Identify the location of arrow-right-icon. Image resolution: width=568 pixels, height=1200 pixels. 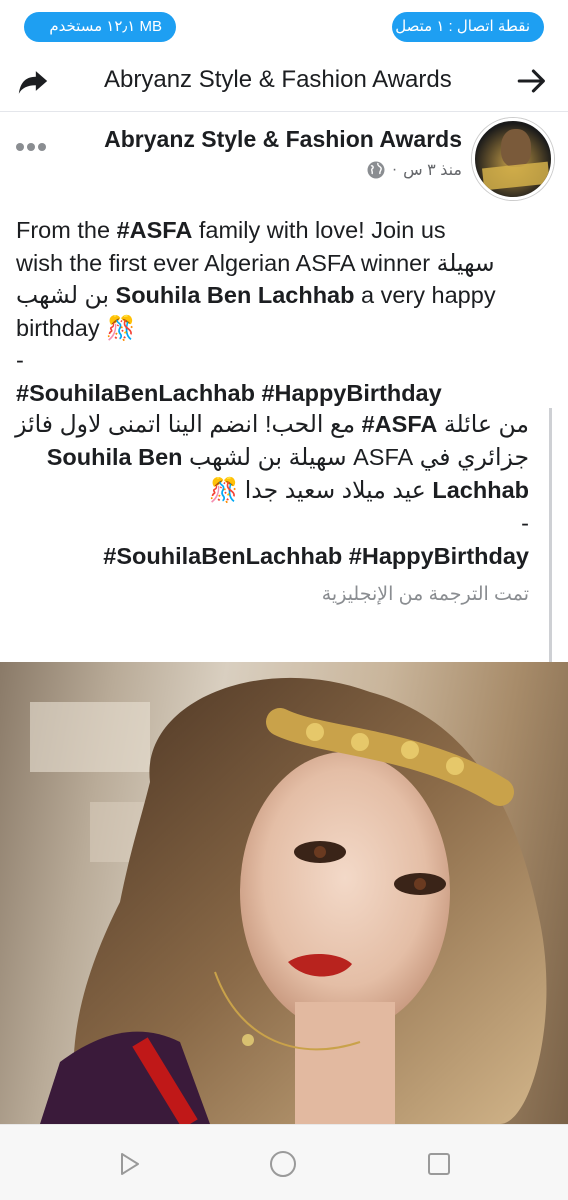
(532, 81).